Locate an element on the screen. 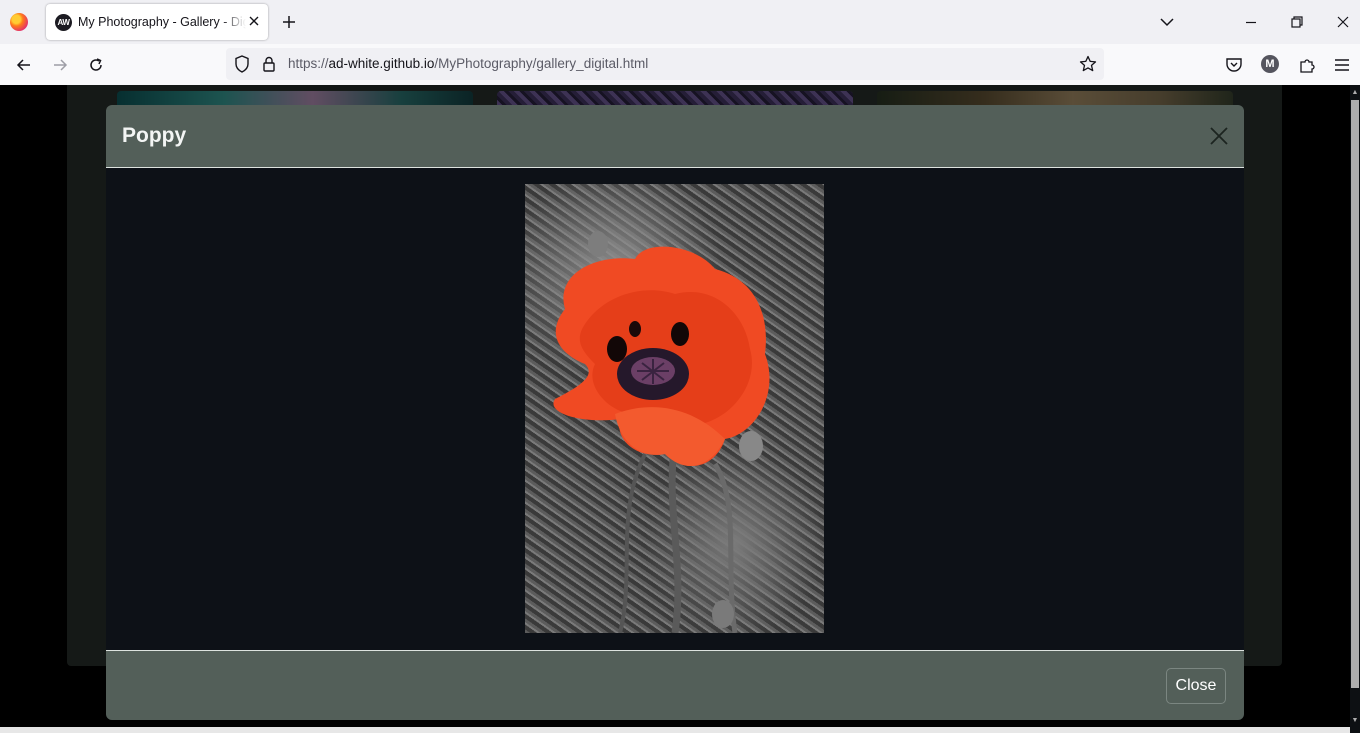  star-icon is located at coordinates (1088, 64).